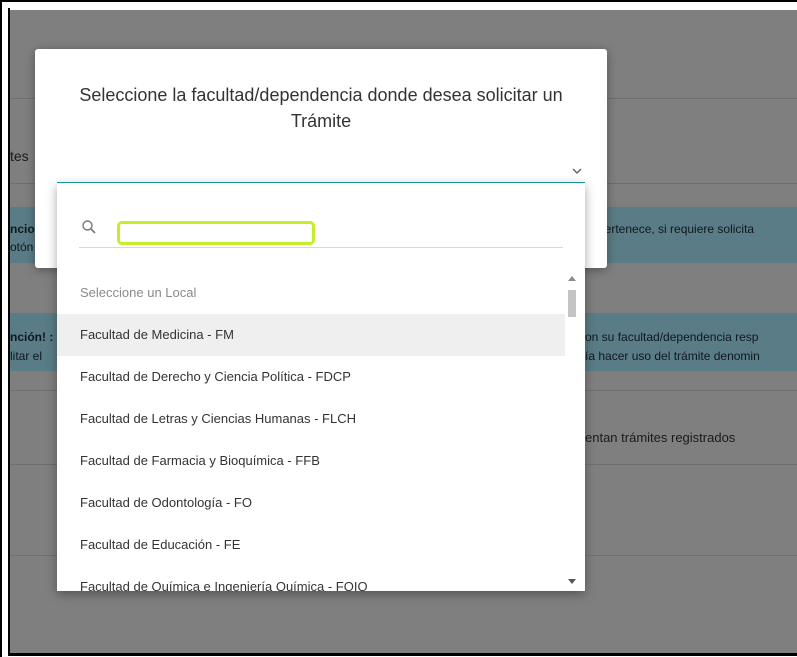 The image size is (797, 657). What do you see at coordinates (572, 278) in the screenshot?
I see `scroll-up-icon` at bounding box center [572, 278].